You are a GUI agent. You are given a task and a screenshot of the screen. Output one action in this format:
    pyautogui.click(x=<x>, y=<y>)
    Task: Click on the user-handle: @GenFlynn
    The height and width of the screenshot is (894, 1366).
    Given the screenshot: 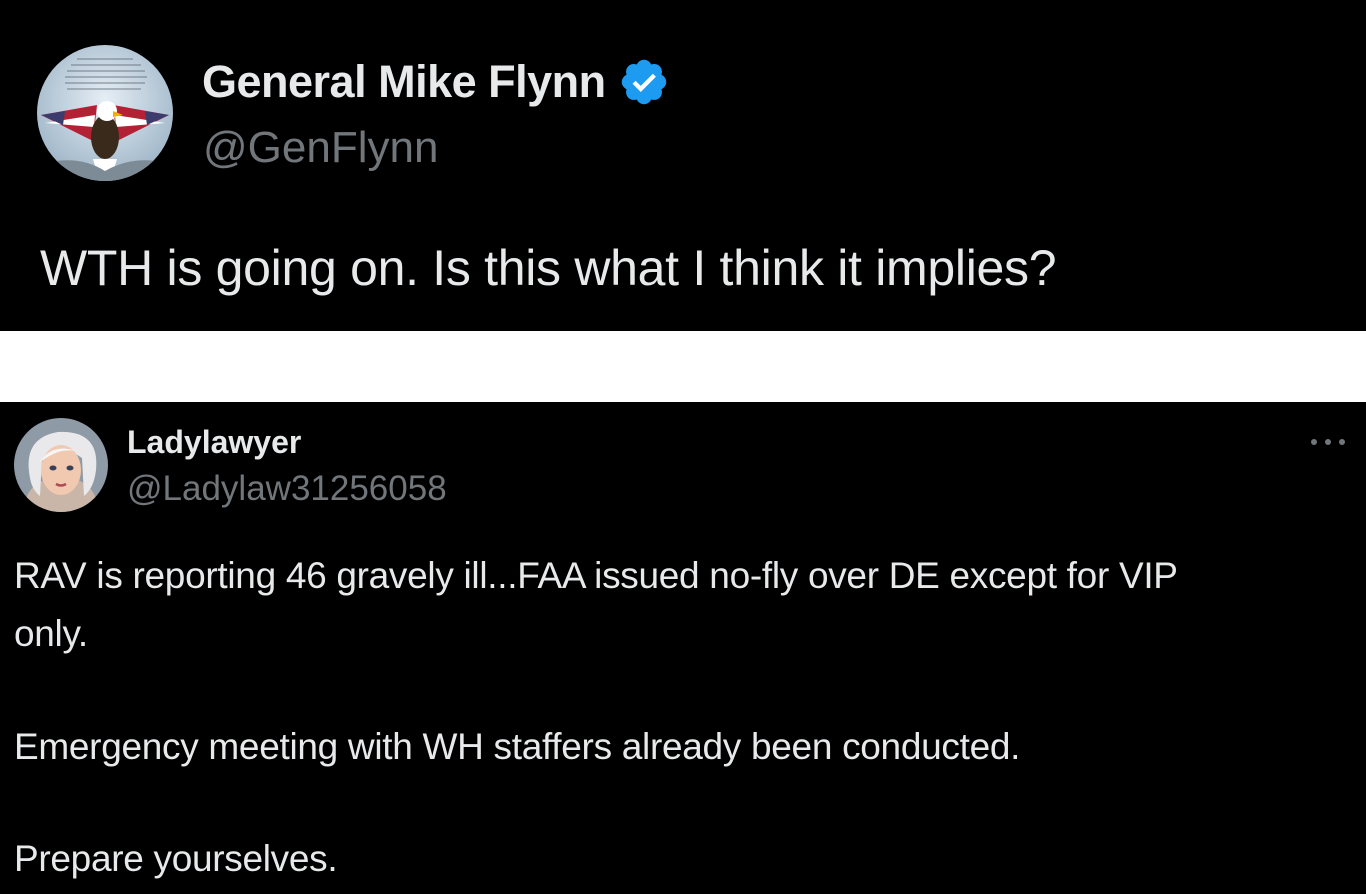 What is the action you would take?
    pyautogui.click(x=320, y=148)
    